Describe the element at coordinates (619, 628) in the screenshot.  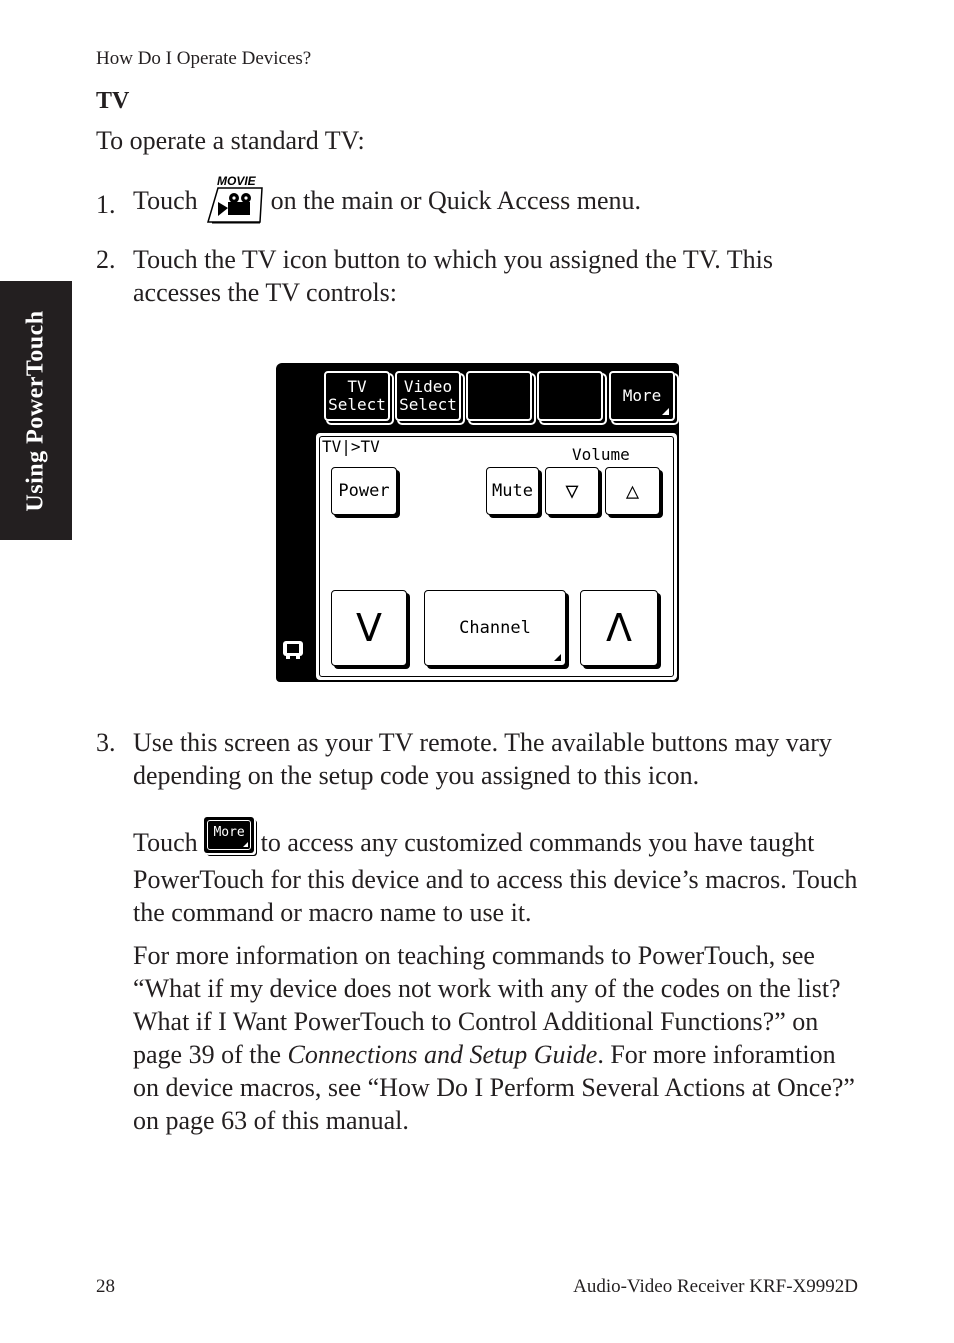
I see `channel-up-button: Λ` at that location.